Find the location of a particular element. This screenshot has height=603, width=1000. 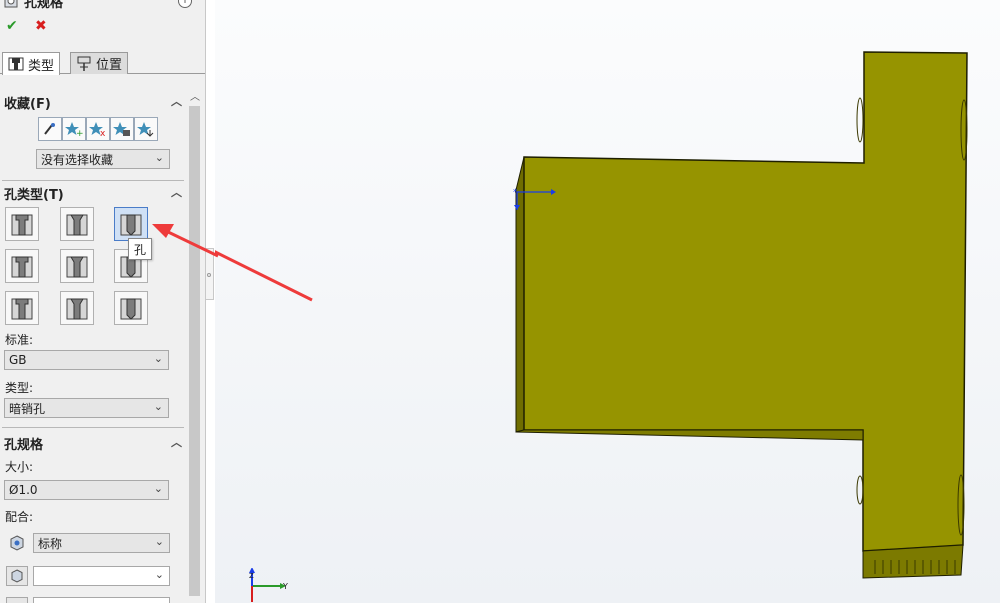

hole-type-button-hole is located at coordinates (131, 224).